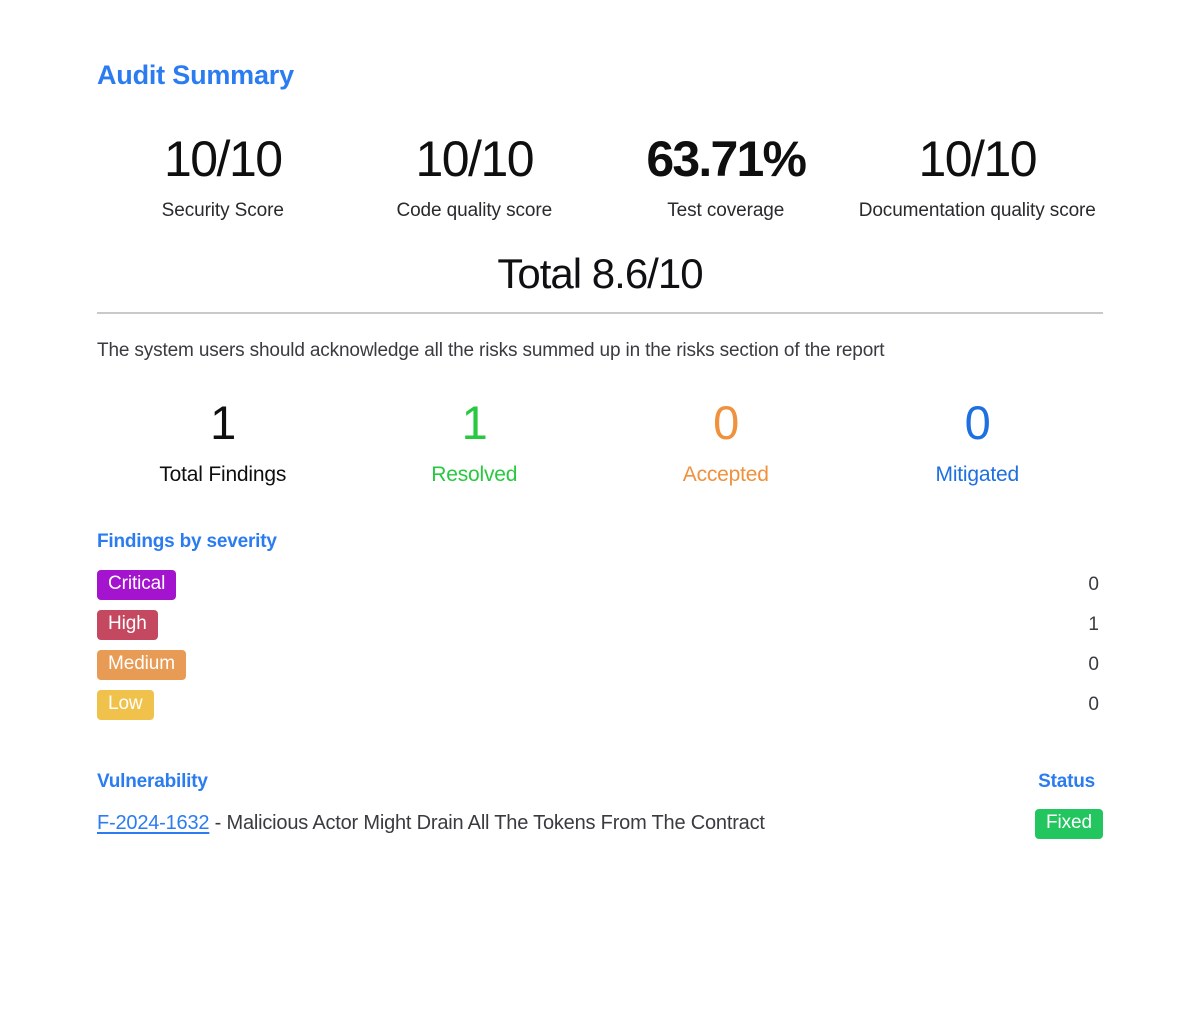  What do you see at coordinates (725, 474) in the screenshot?
I see `counter-label: Accepted` at bounding box center [725, 474].